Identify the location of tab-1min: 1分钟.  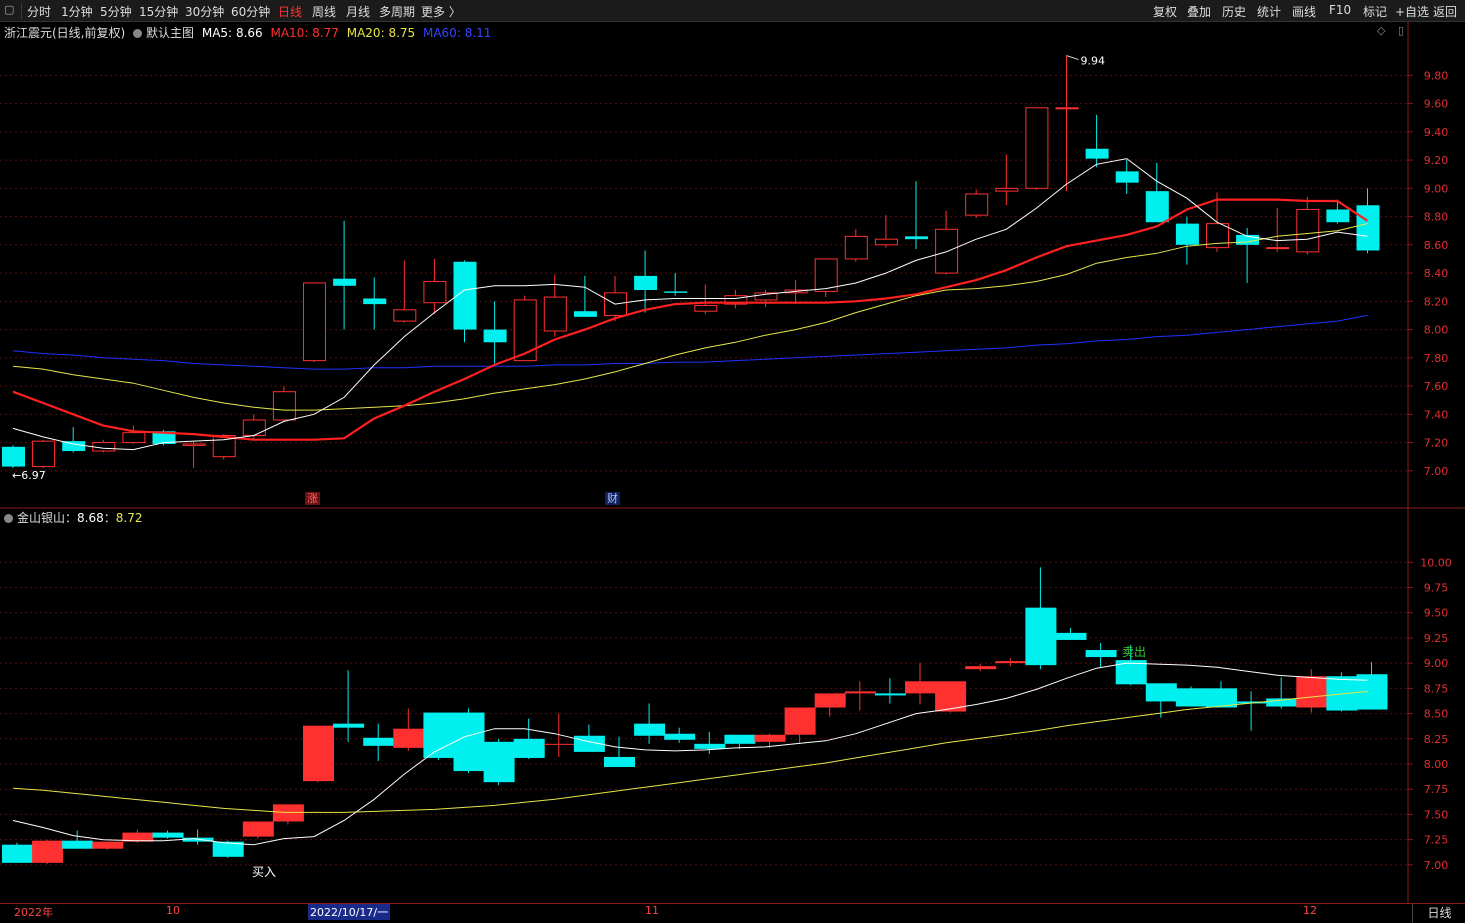
(77, 11).